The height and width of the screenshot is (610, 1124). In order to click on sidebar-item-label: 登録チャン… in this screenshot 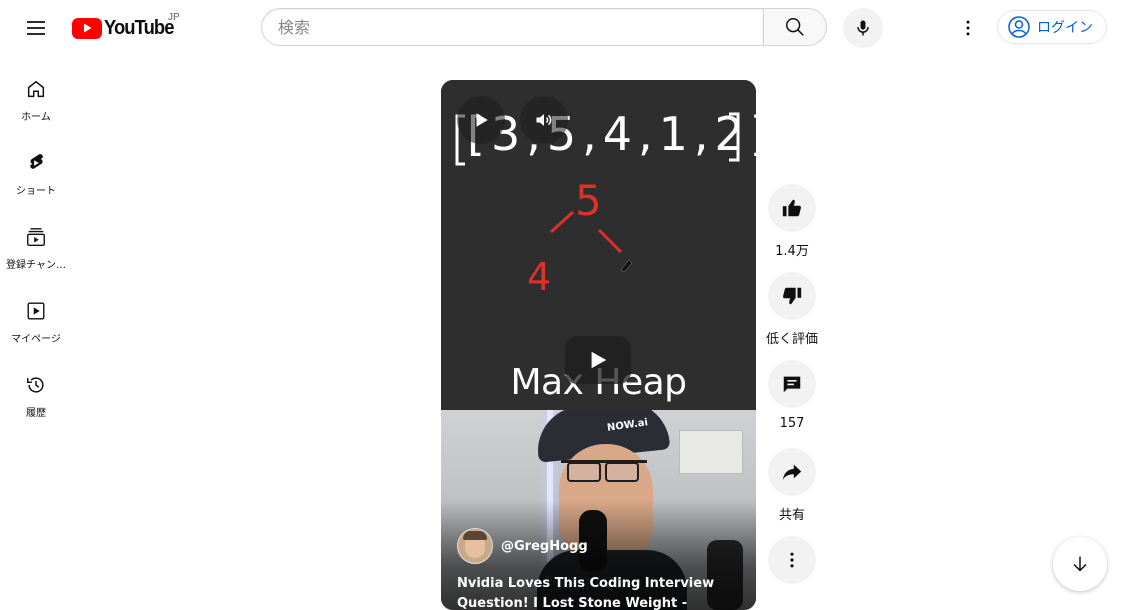, I will do `click(36, 265)`.